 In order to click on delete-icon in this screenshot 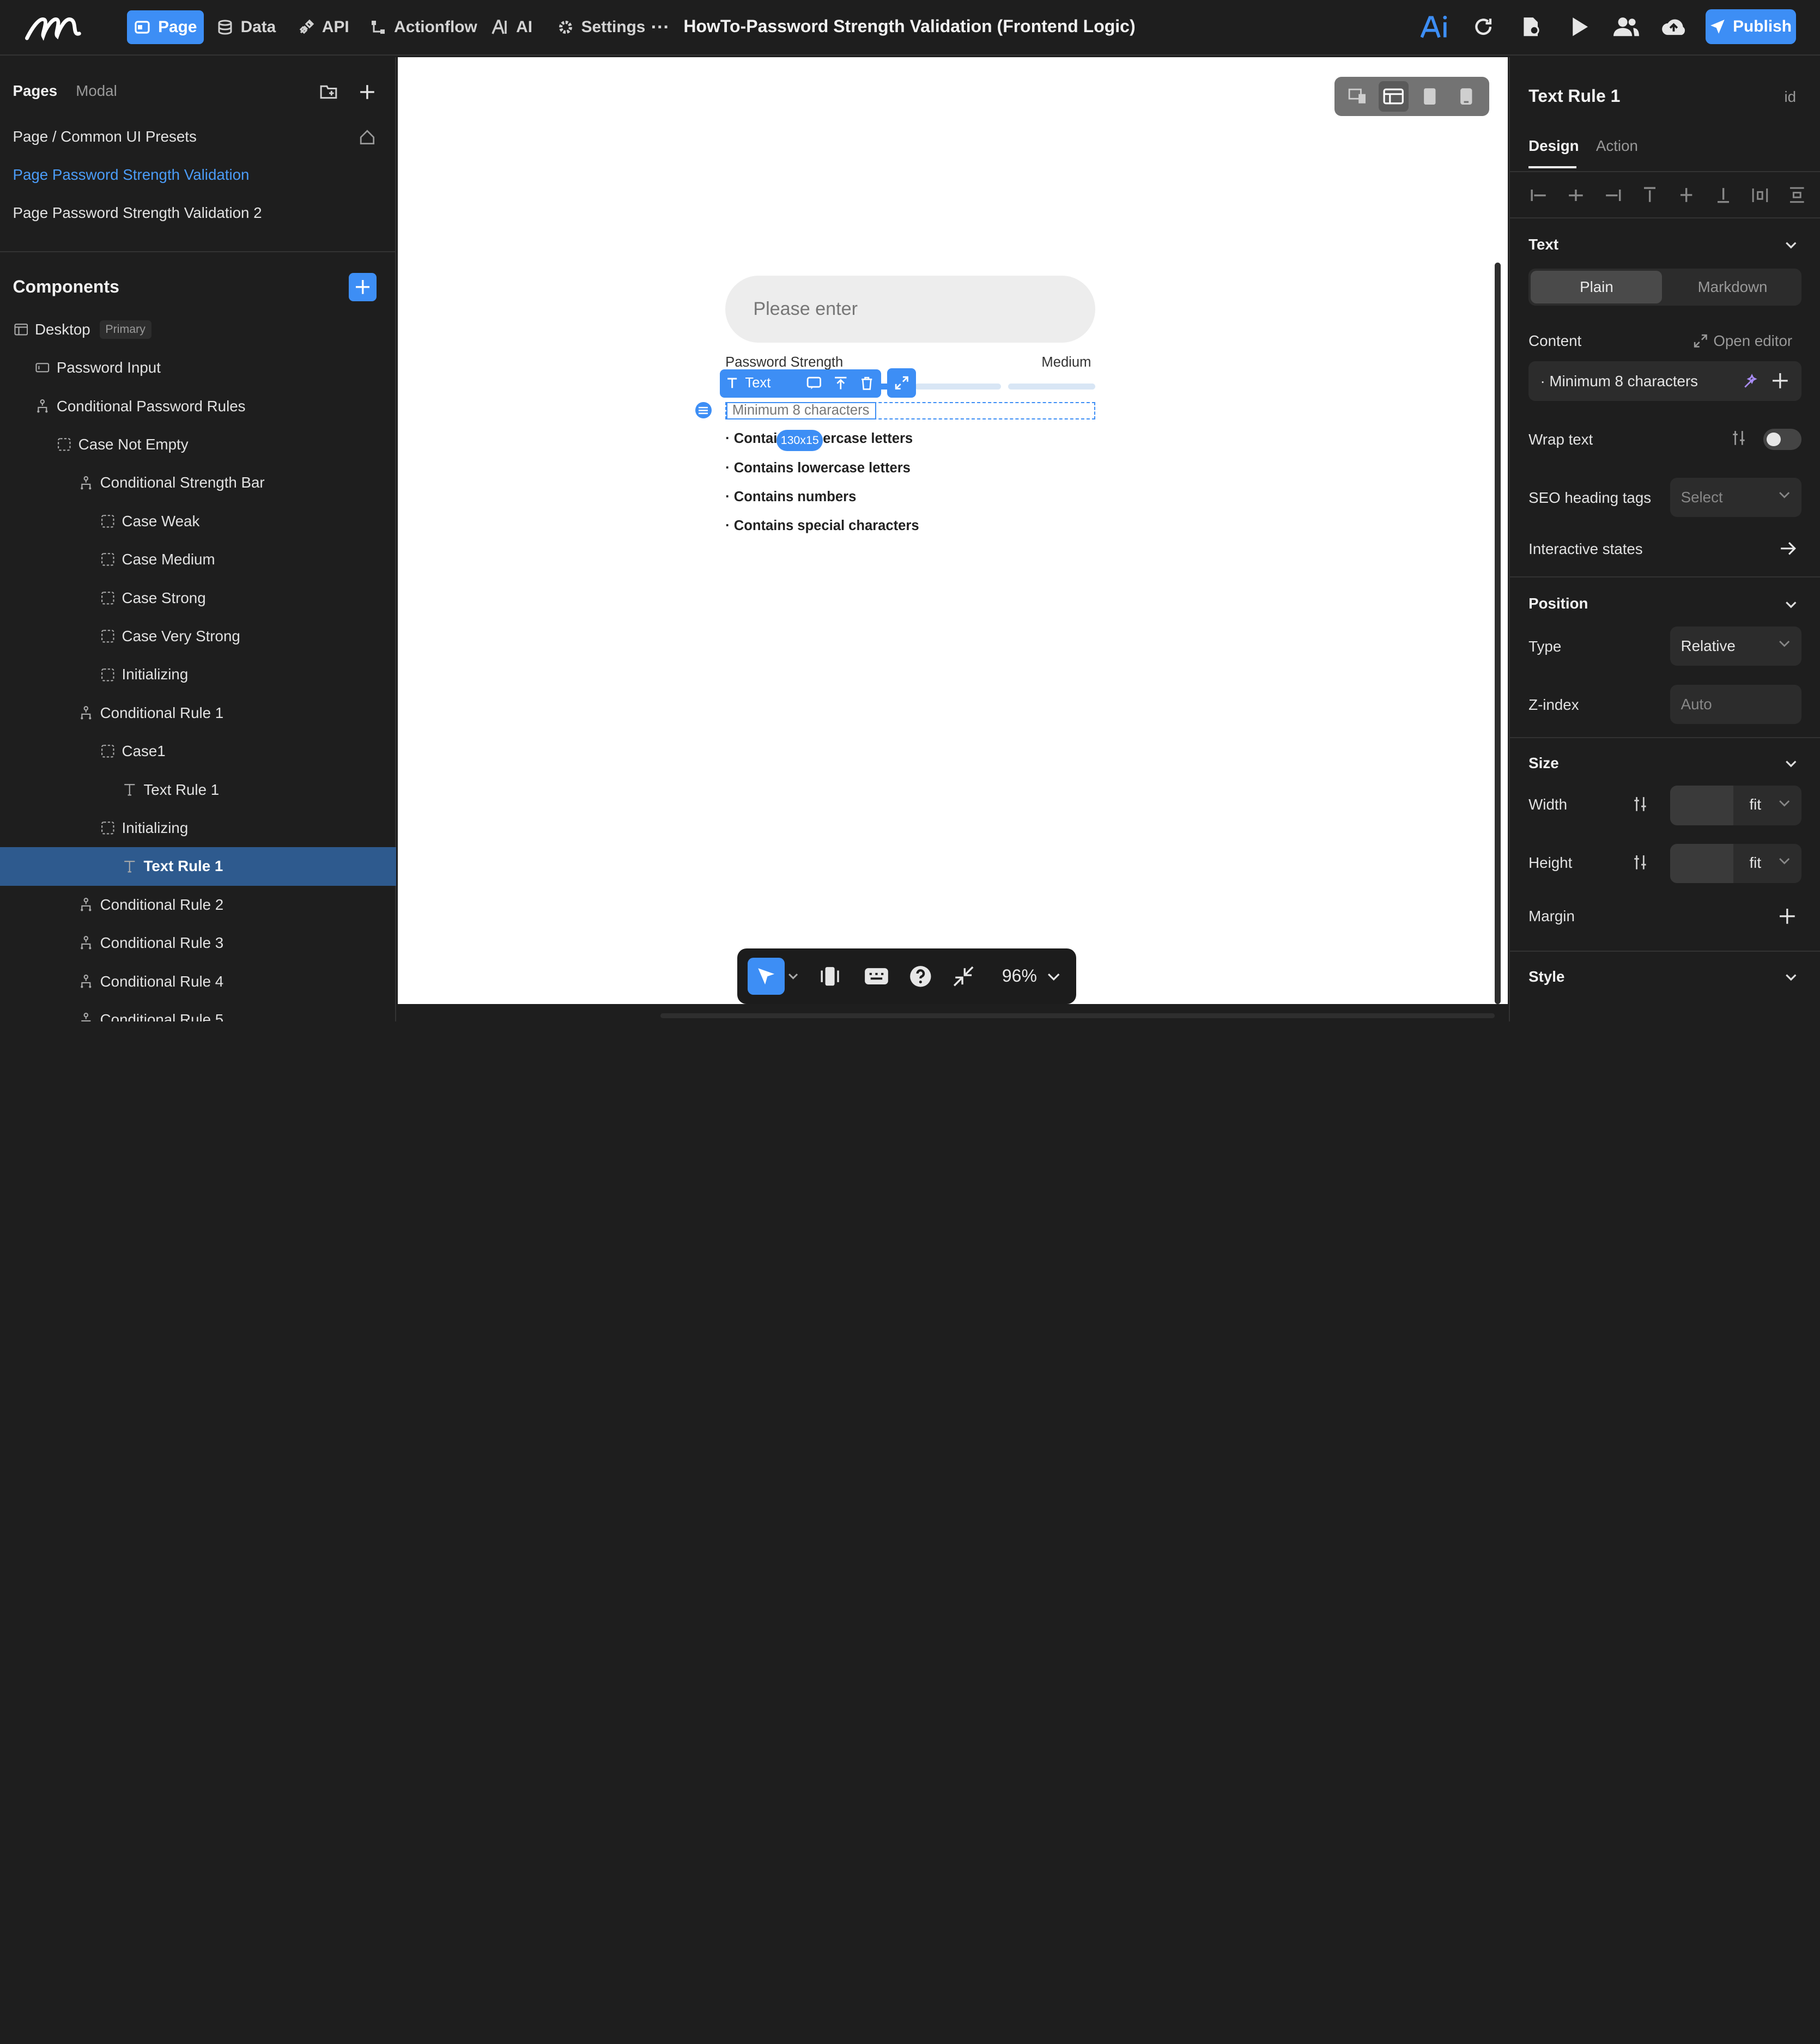, I will do `click(866, 384)`.